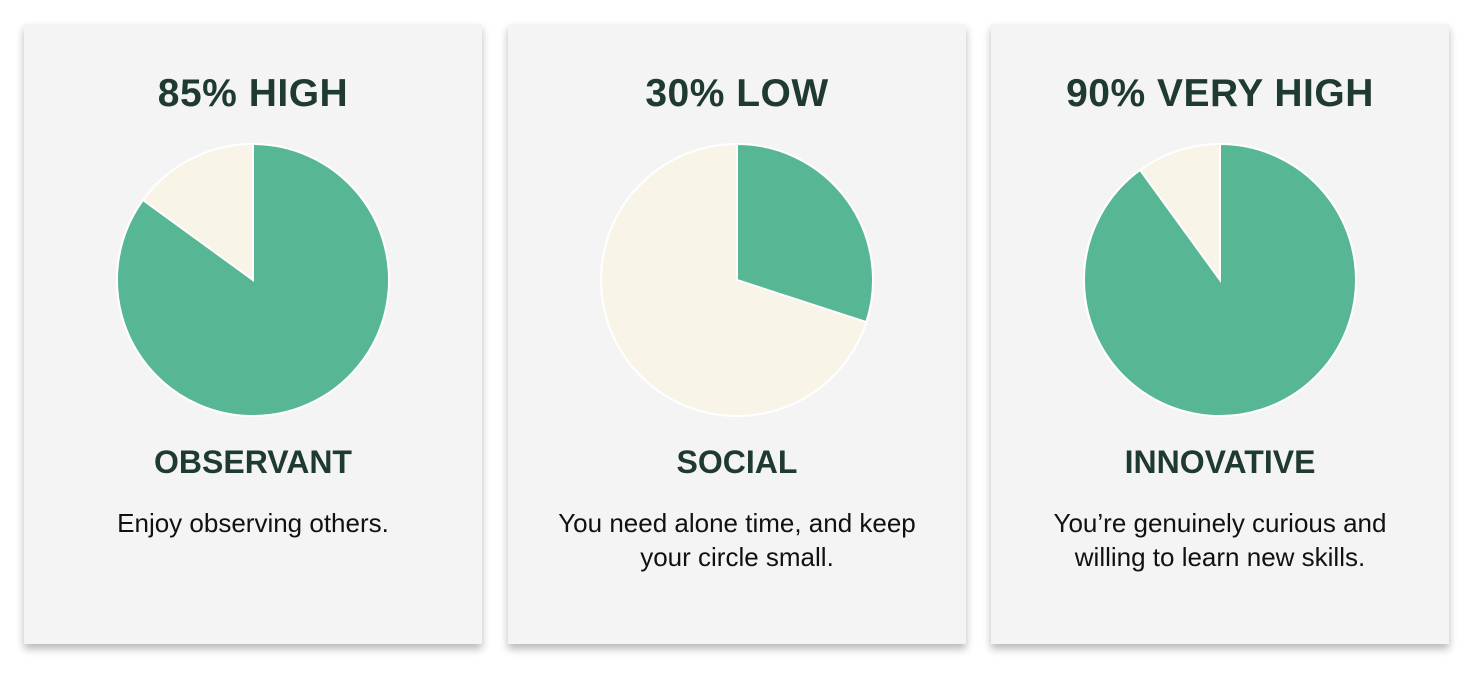  Describe the element at coordinates (1220, 462) in the screenshot. I see `trait-name: INNOVATIVE` at that location.